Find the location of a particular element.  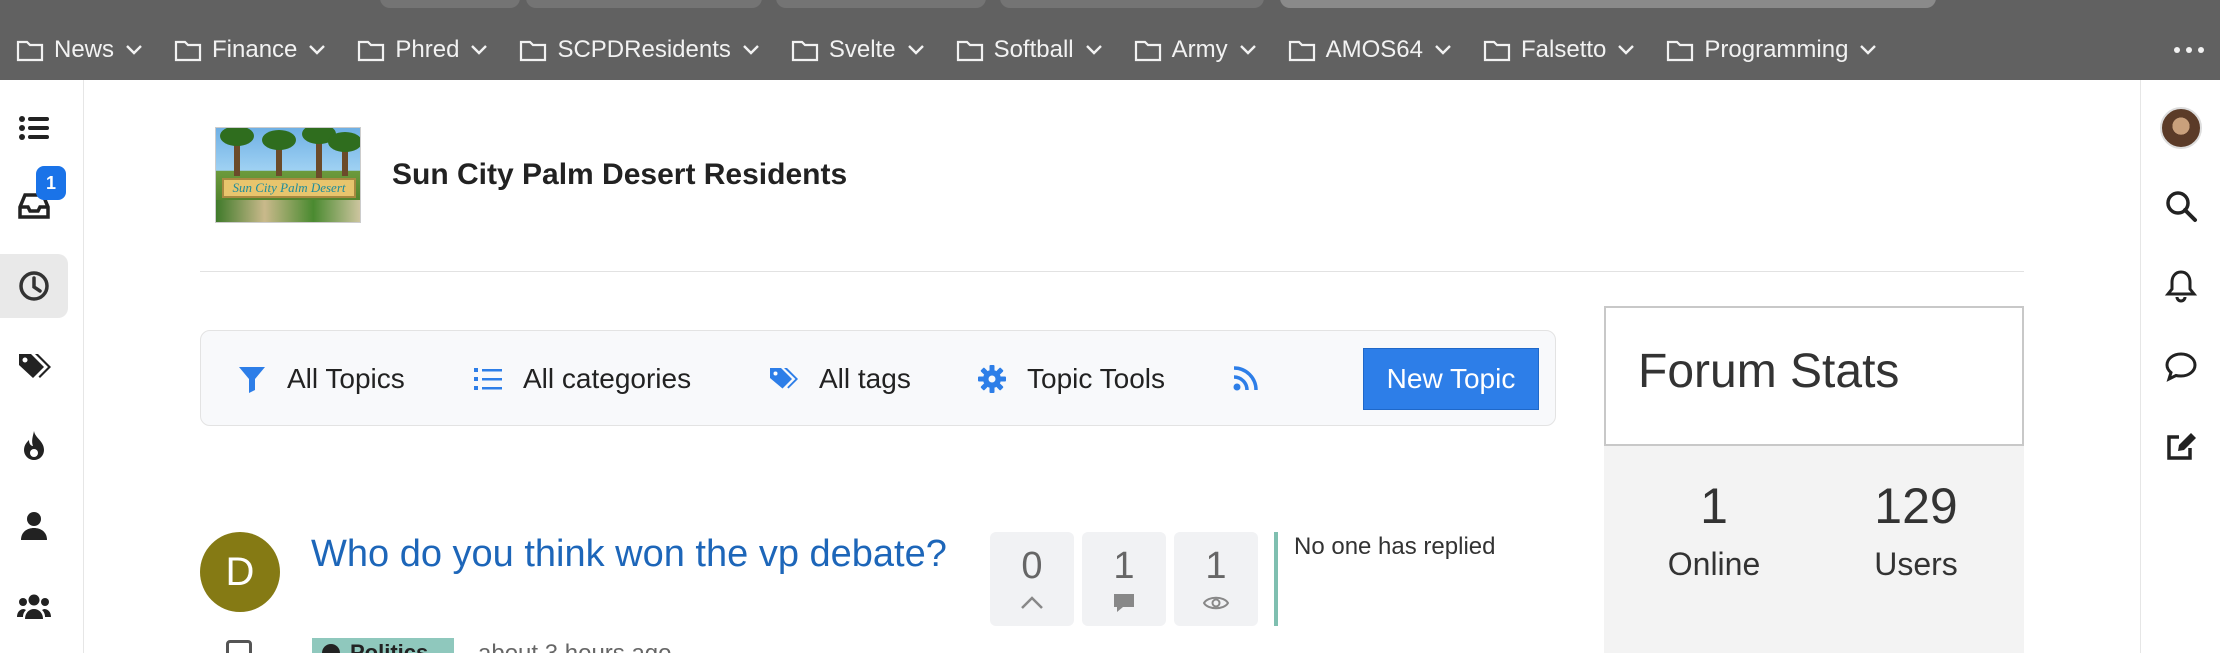

gear-icon is located at coordinates (992, 379).